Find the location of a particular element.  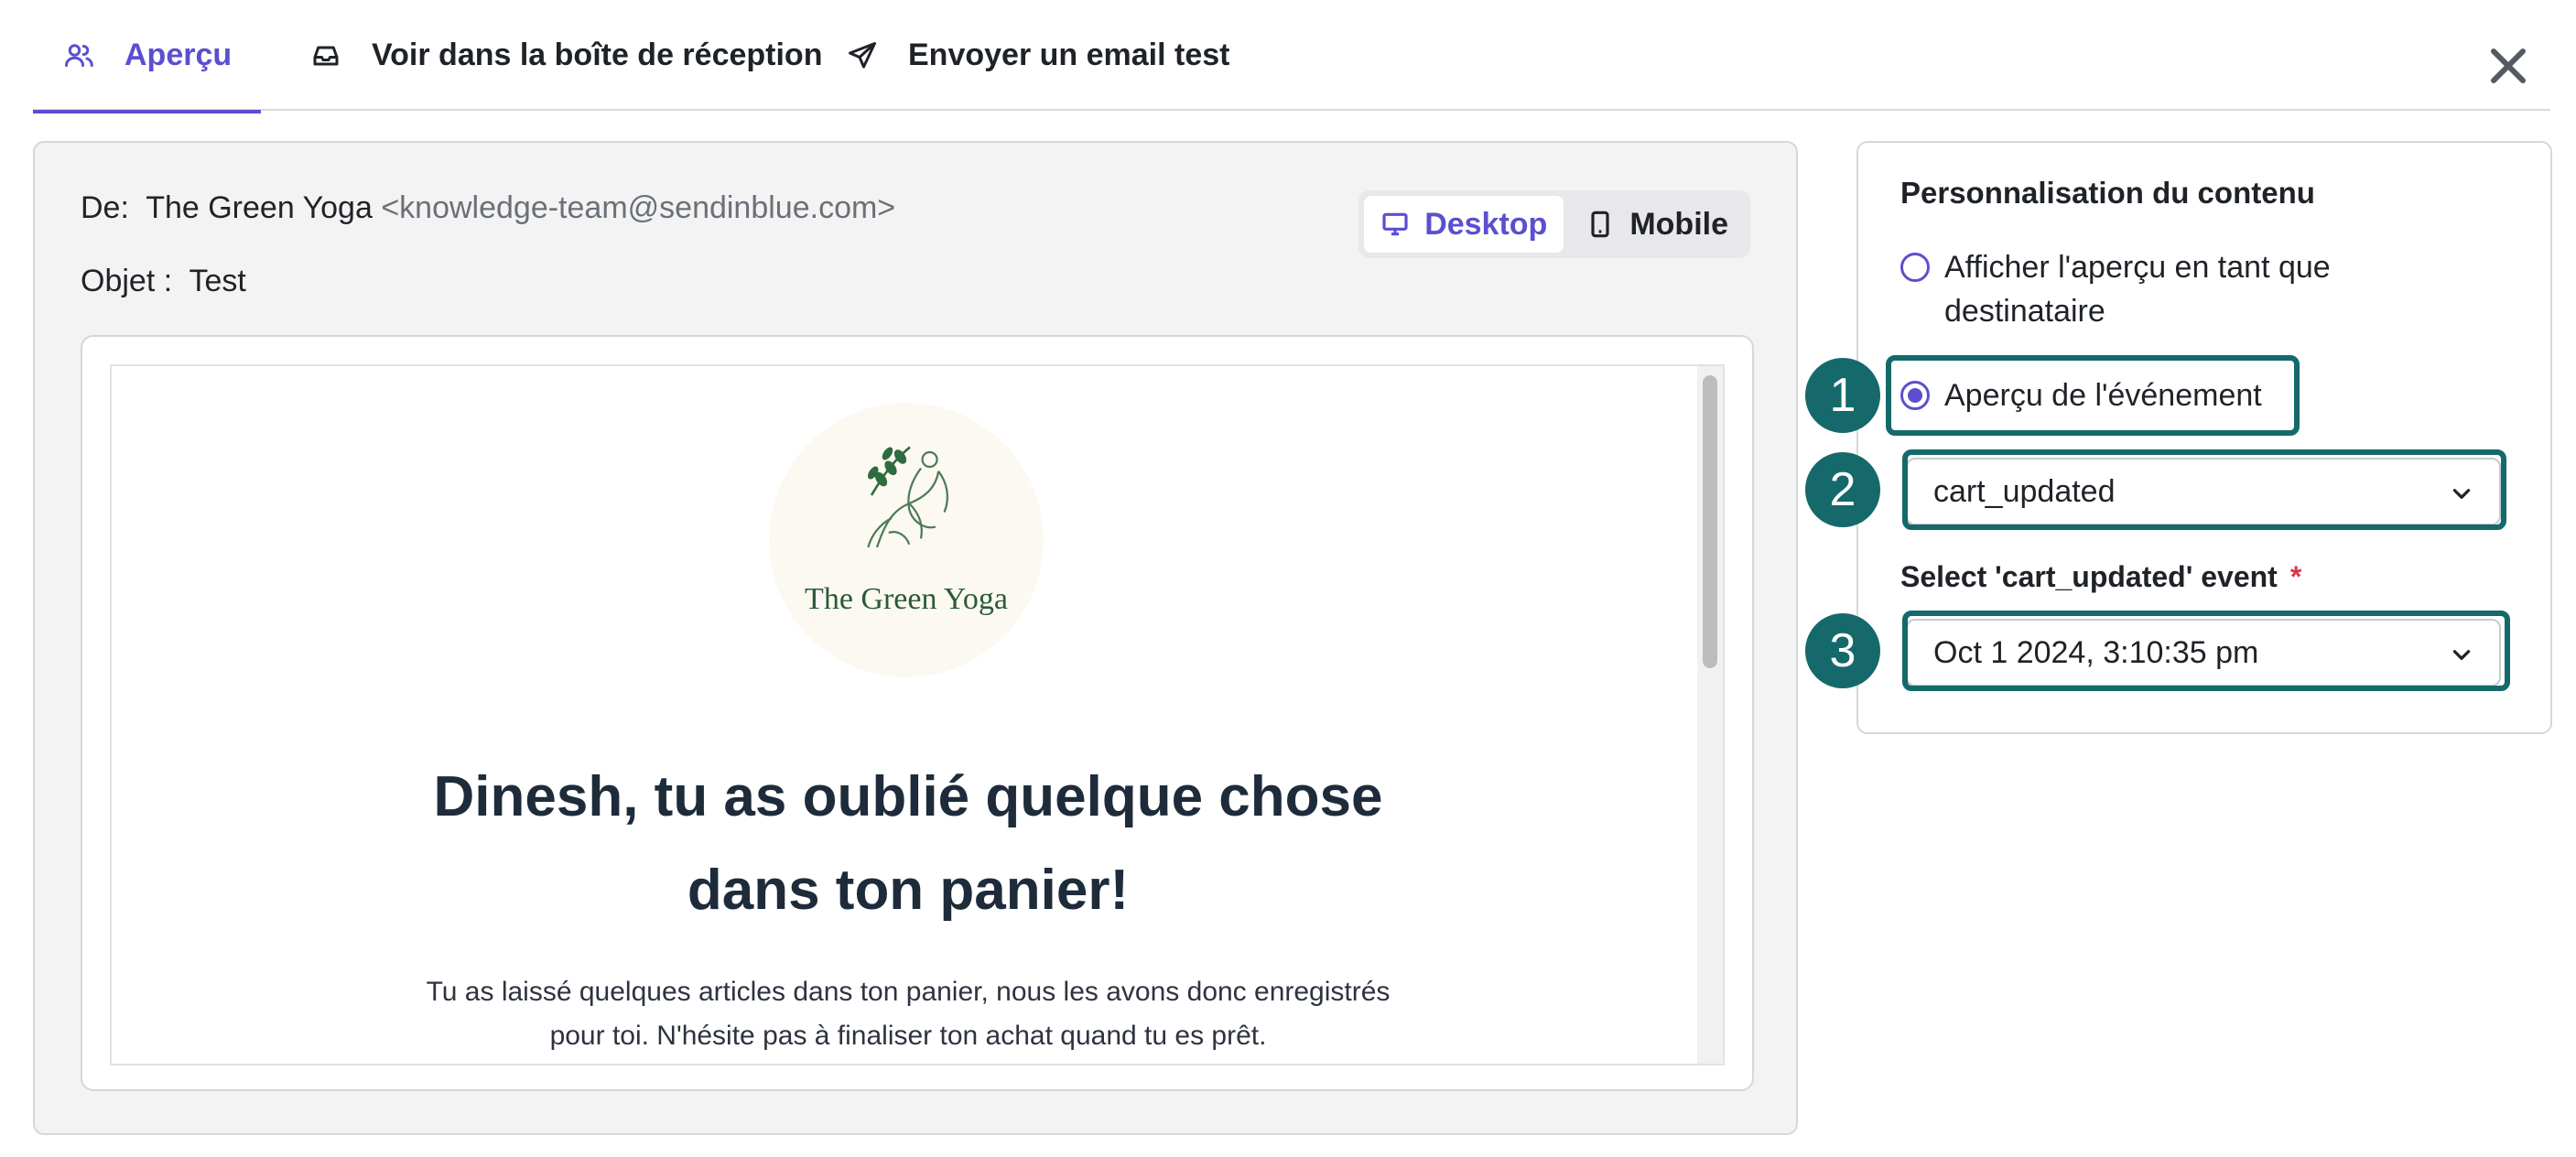

logo-text: The Green Yoga is located at coordinates (907, 599).